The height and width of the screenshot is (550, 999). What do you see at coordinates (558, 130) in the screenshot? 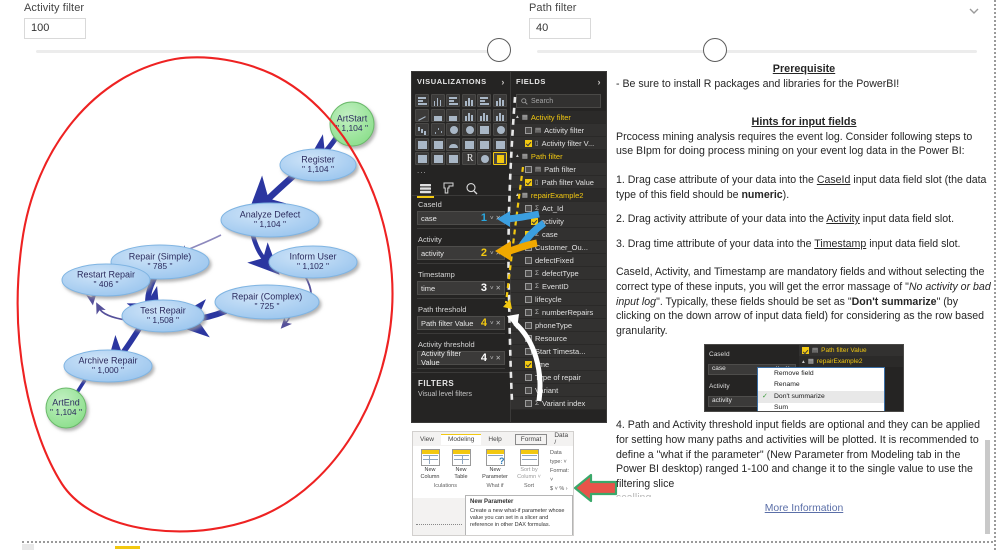
I see `field-row: ▤ Activity filter` at bounding box center [558, 130].